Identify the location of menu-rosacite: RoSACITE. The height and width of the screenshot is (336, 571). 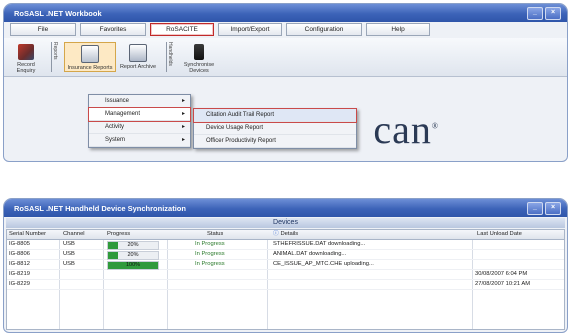
(182, 29).